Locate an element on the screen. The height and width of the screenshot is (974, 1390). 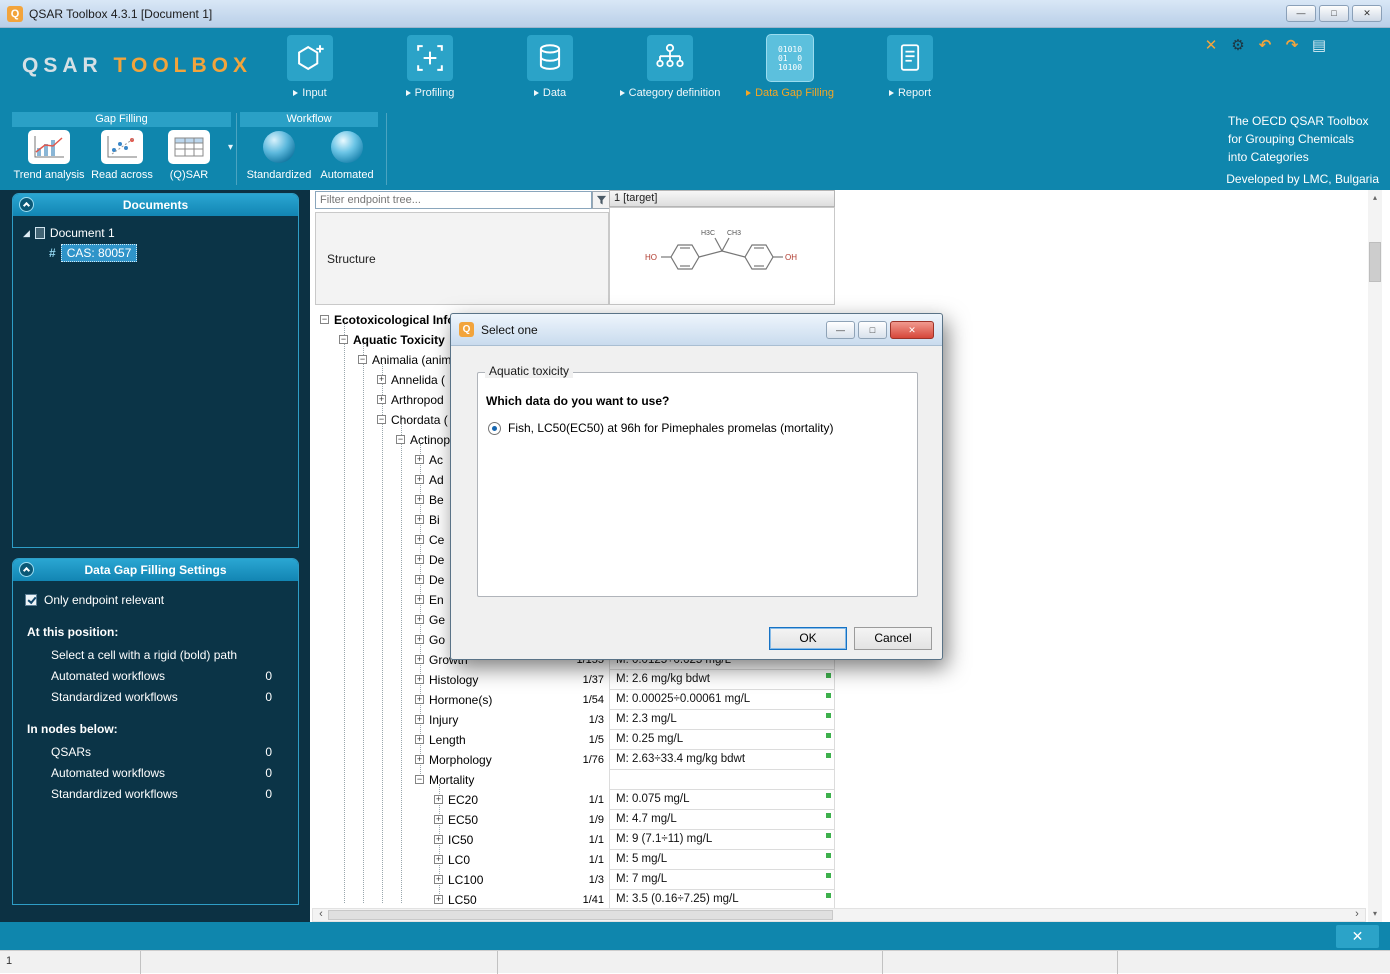
target-value-cell: M: 9 (7.1÷11) mg/L is located at coordinates (722, 840).